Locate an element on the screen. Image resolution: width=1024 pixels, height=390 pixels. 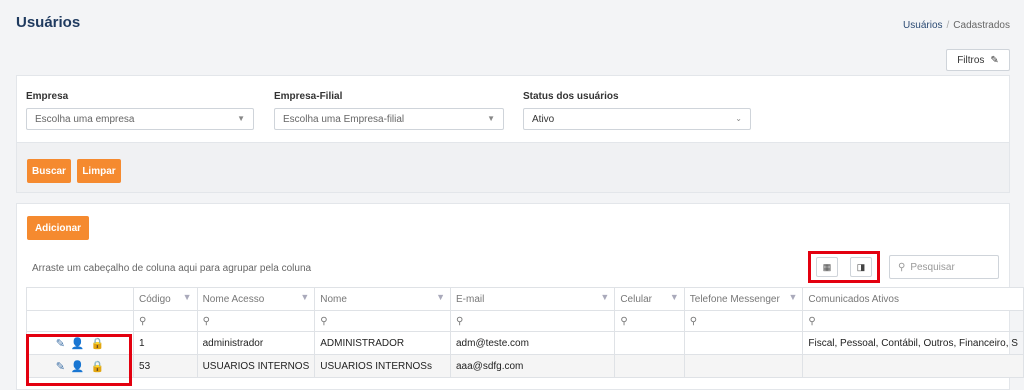
column-header-label: Celular is located at coordinates (636, 299).